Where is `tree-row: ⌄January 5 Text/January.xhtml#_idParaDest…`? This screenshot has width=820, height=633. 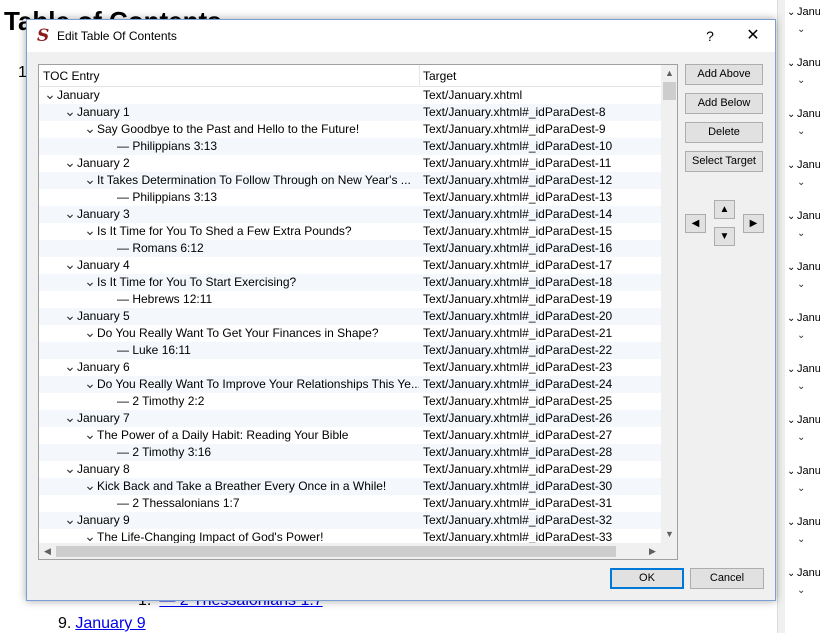
tree-row: ⌄January 5 Text/January.xhtml#_idParaDest… is located at coordinates (351, 316).